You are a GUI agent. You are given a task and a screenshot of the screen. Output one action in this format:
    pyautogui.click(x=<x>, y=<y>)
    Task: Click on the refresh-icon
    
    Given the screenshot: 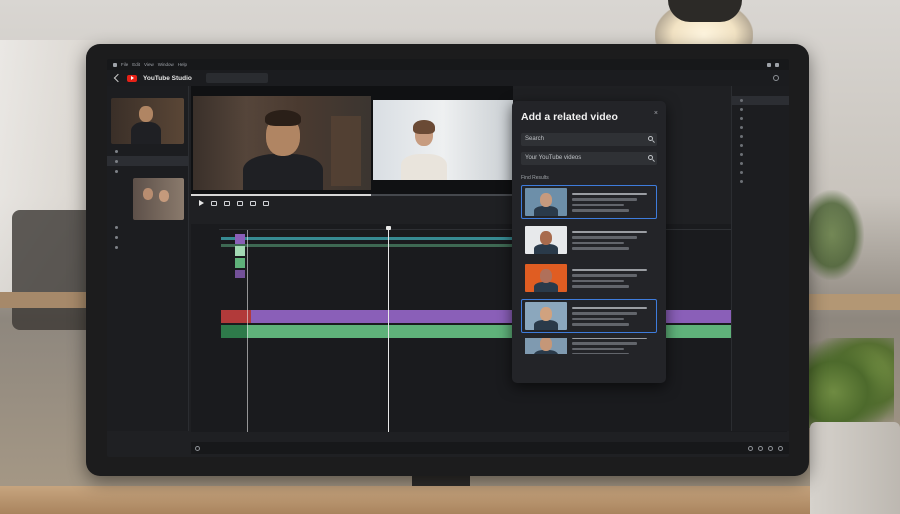 What is the action you would take?
    pyautogui.click(x=776, y=78)
    